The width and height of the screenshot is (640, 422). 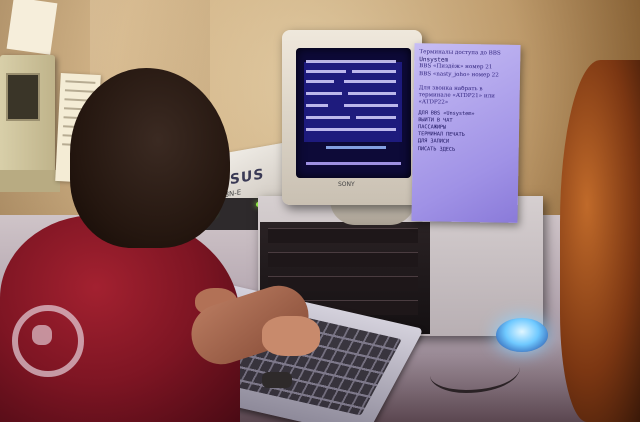 What do you see at coordinates (32, 27) in the screenshot?
I see `pinned-paper` at bounding box center [32, 27].